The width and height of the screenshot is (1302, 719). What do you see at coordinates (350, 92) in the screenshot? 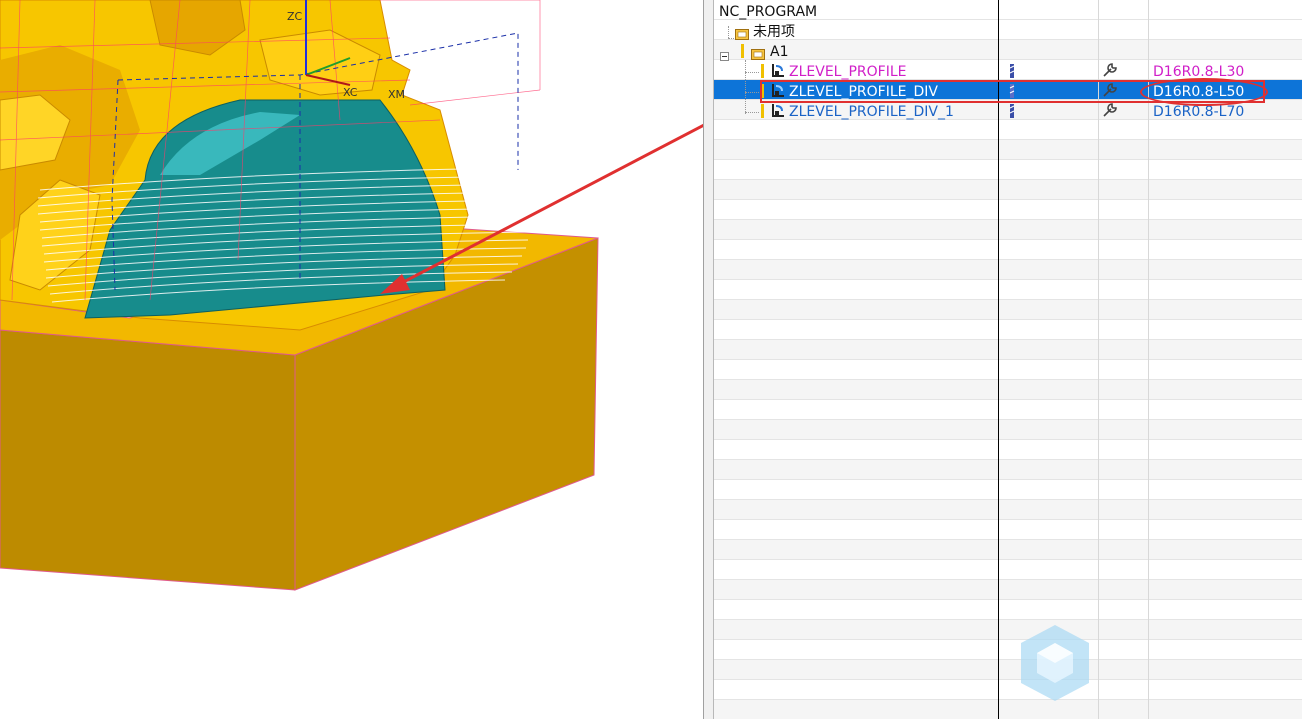
I see `xc-label: XC` at bounding box center [350, 92].